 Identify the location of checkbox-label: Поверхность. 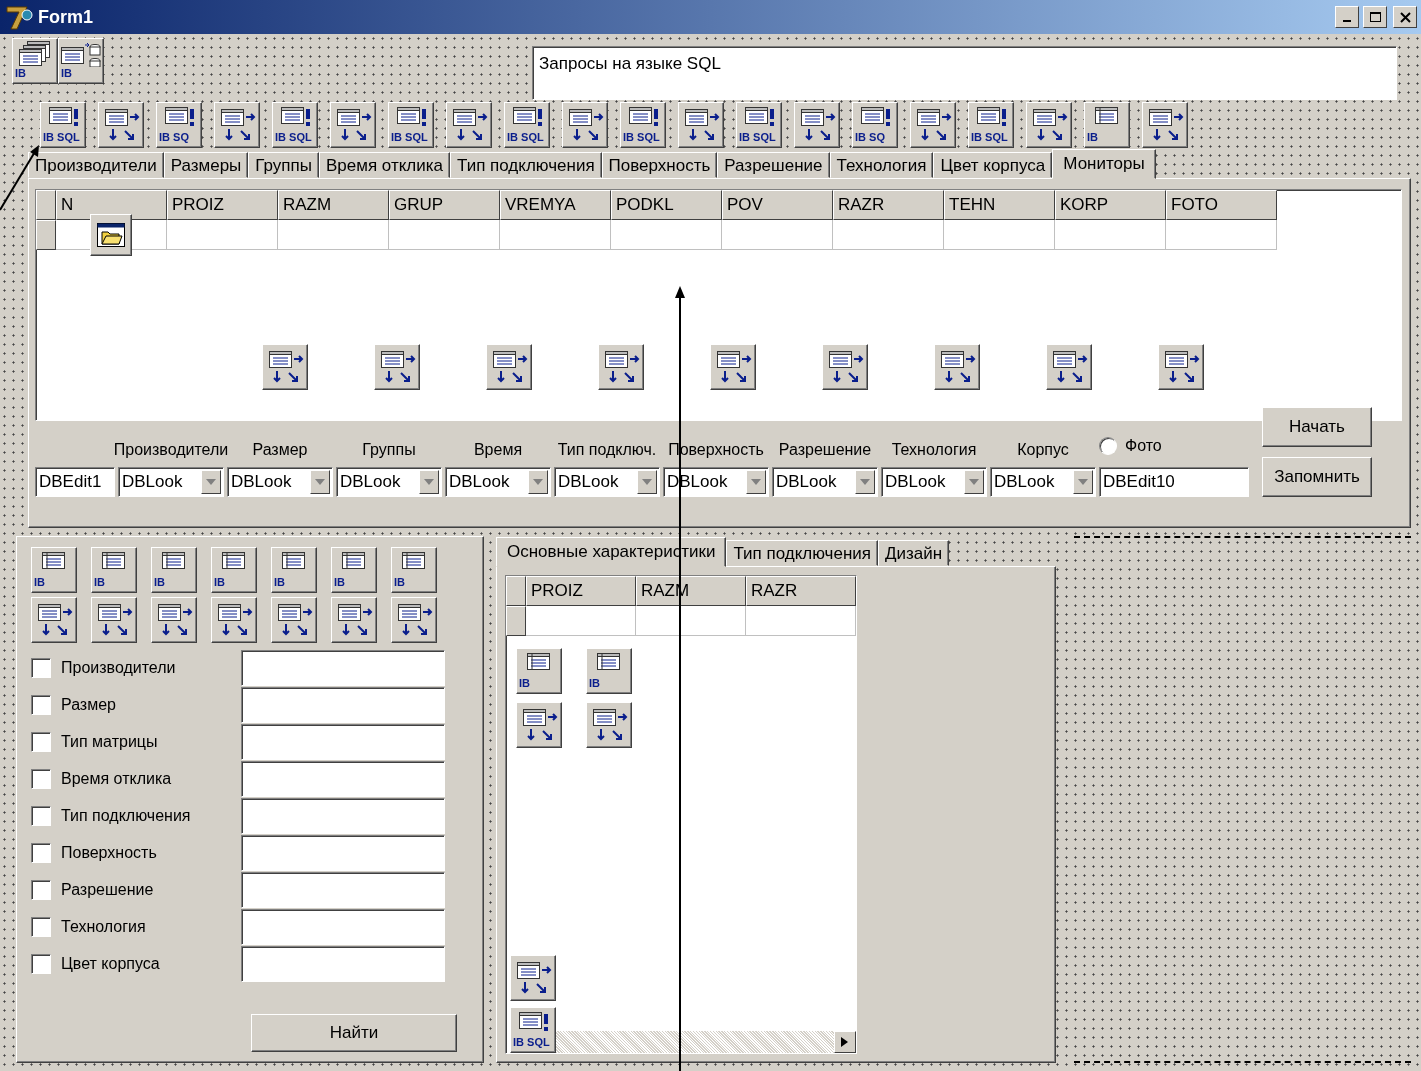
(109, 853).